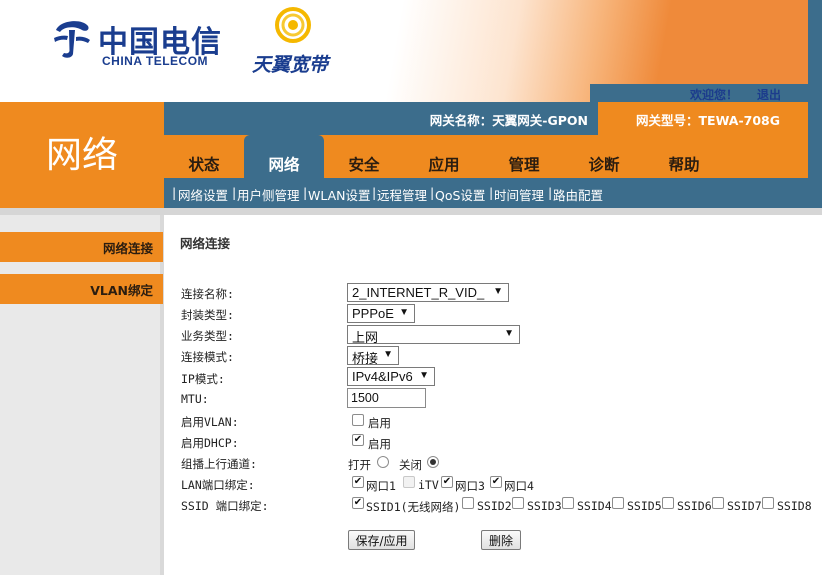 This screenshot has width=822, height=575. Describe the element at coordinates (769, 94) in the screenshot. I see `logout-link: 退出` at that location.